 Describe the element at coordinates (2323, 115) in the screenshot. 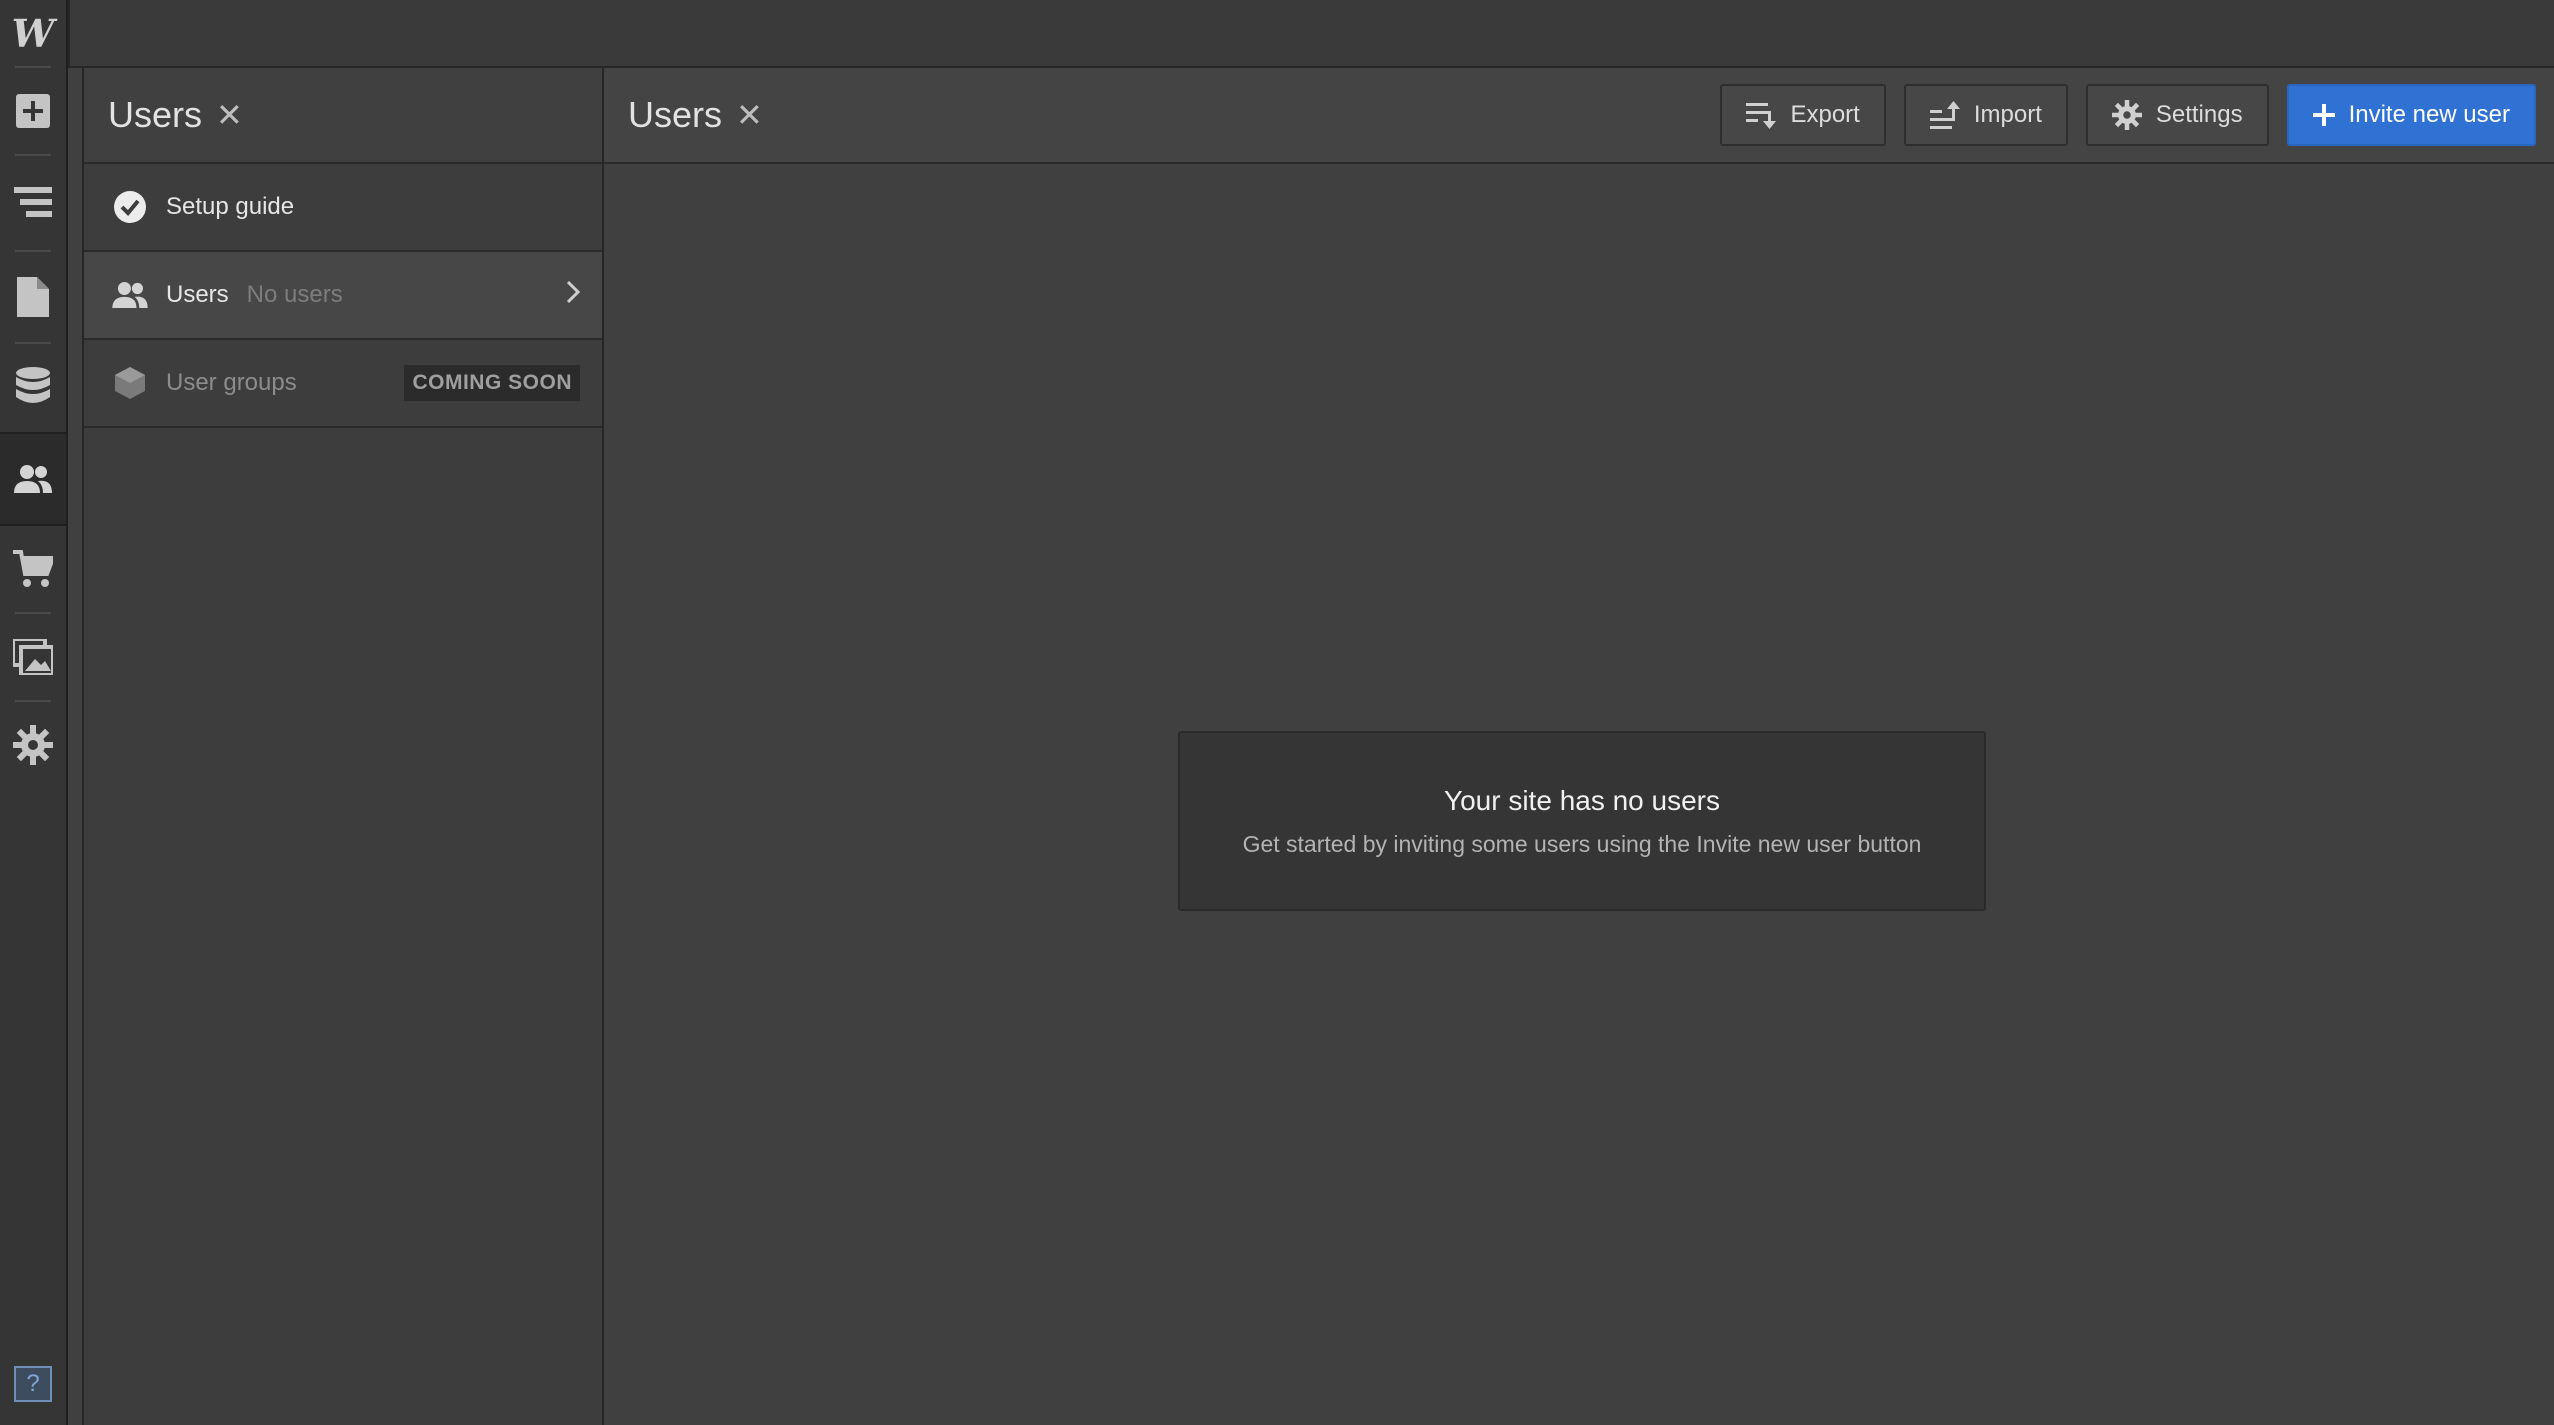

I see `plus-icon` at that location.